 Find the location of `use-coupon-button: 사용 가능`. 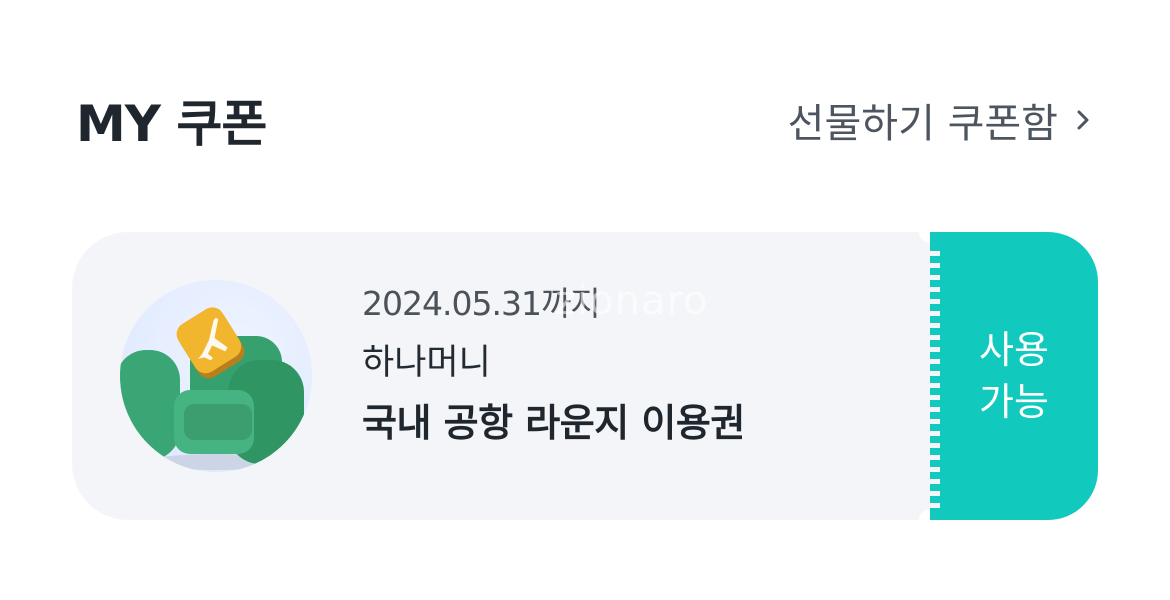

use-coupon-button: 사용 가능 is located at coordinates (1014, 376).